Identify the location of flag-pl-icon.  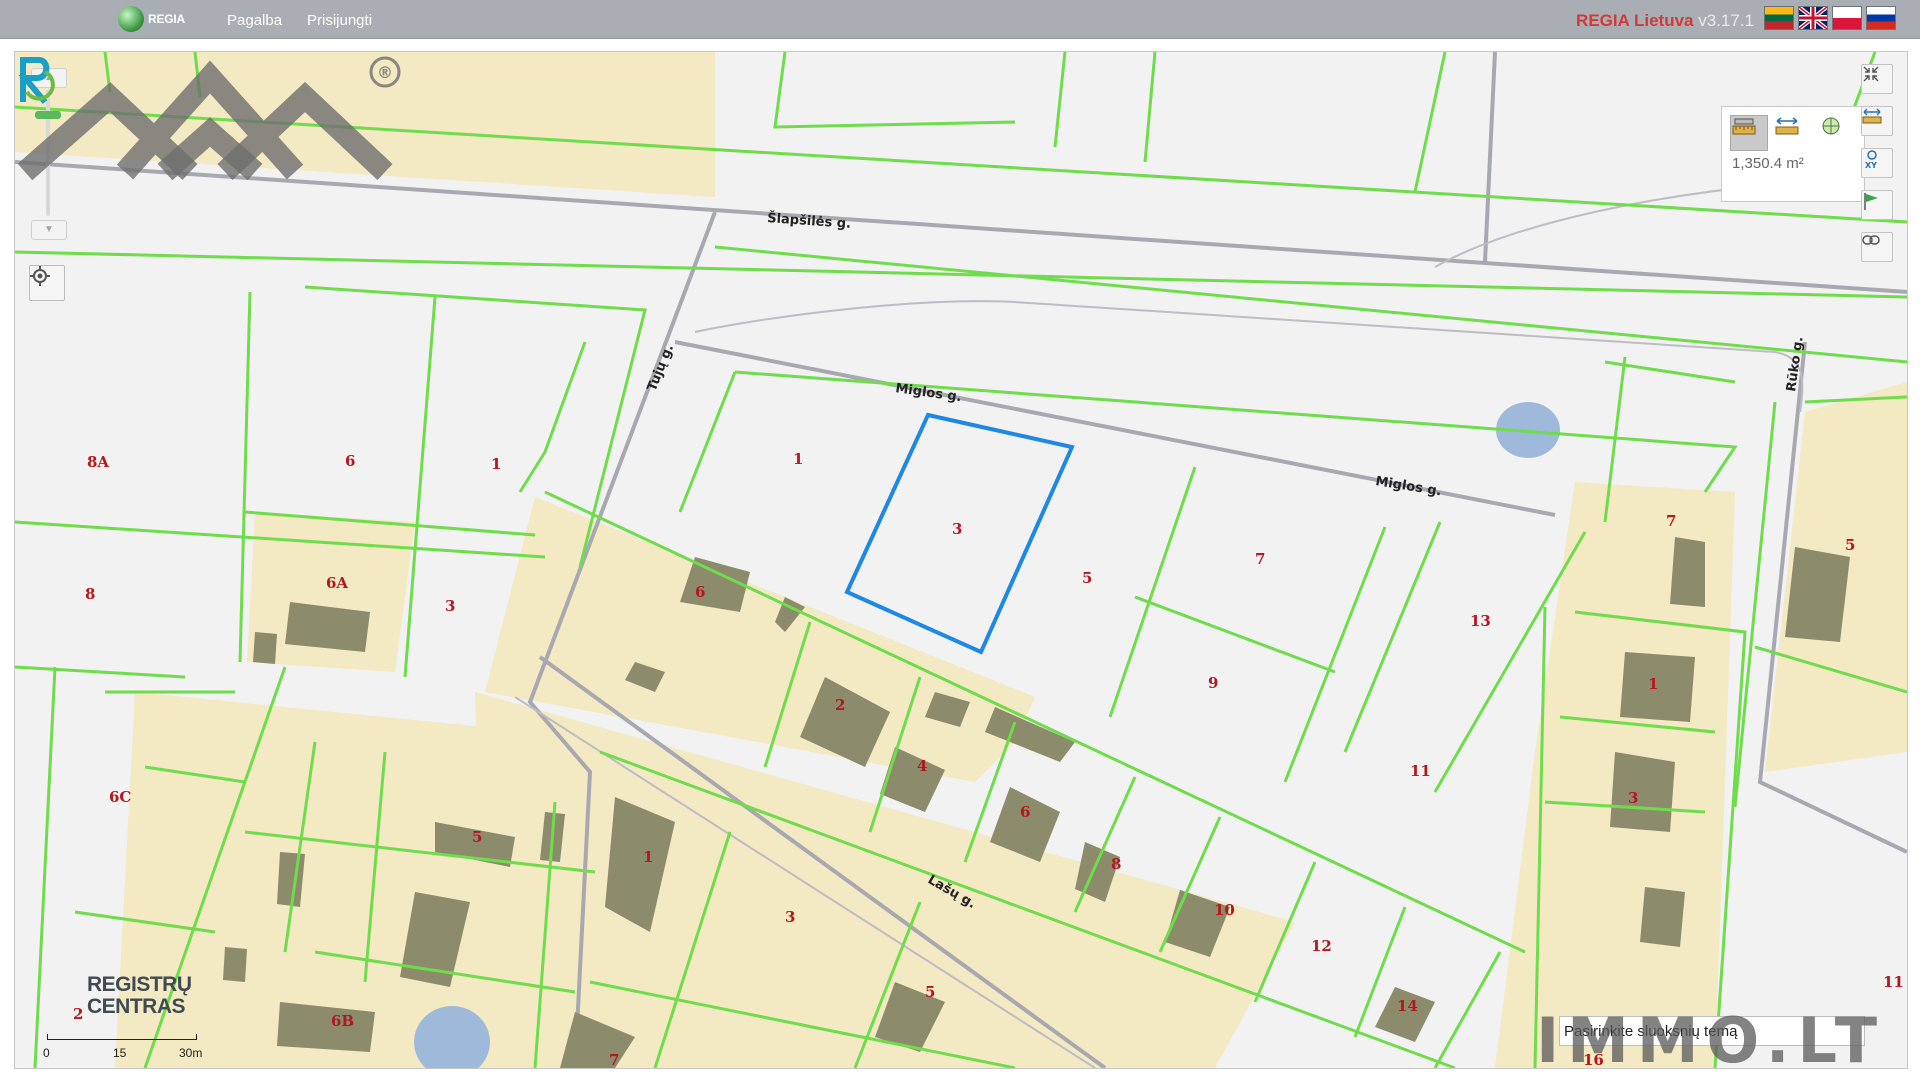
(1847, 18).